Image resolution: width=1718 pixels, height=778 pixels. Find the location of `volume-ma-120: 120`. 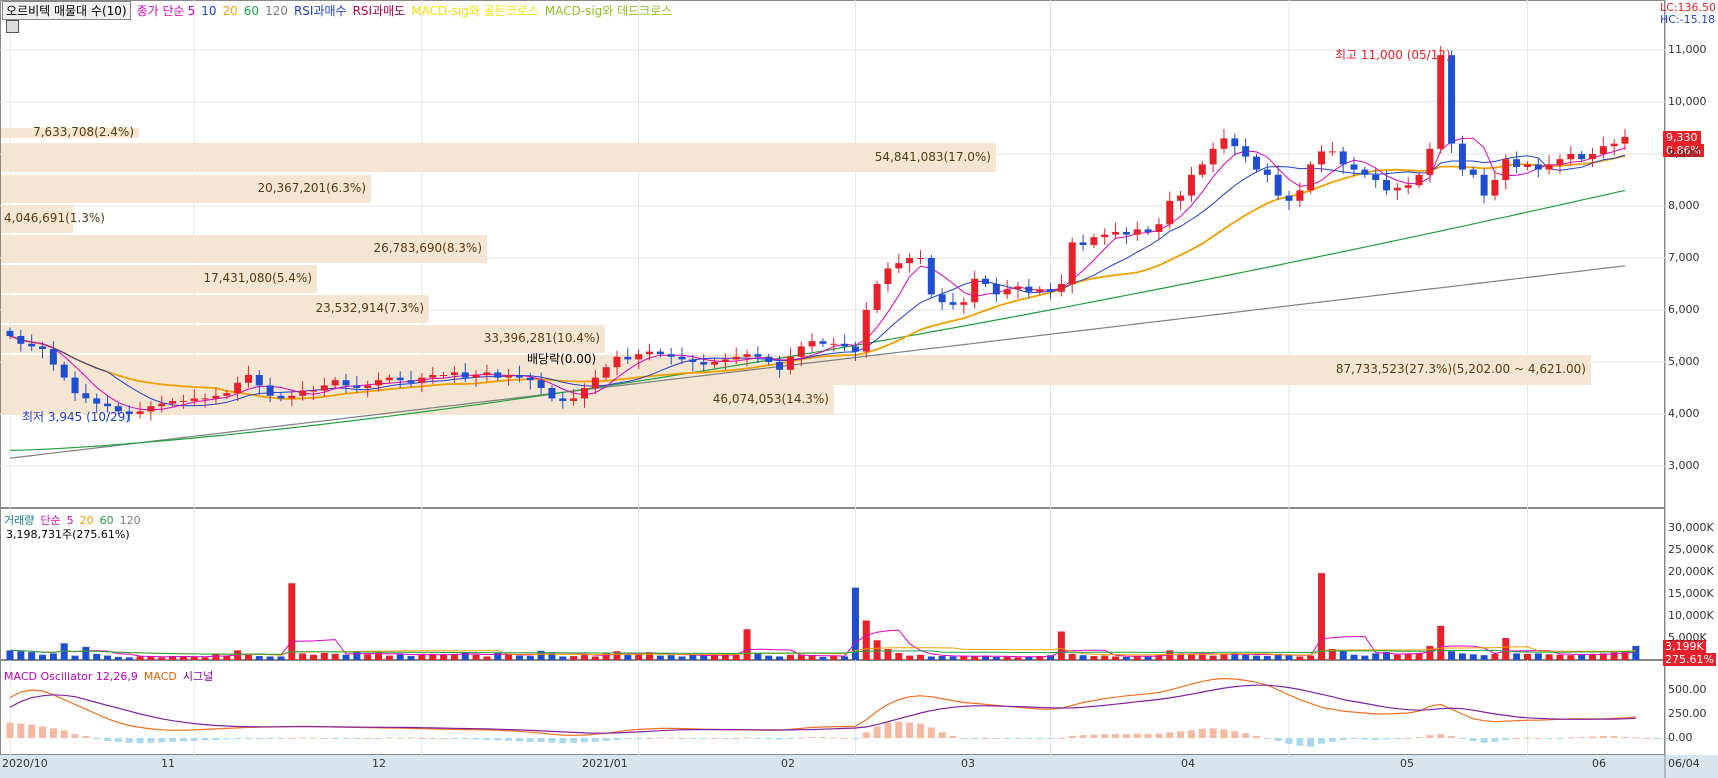

volume-ma-120: 120 is located at coordinates (130, 520).